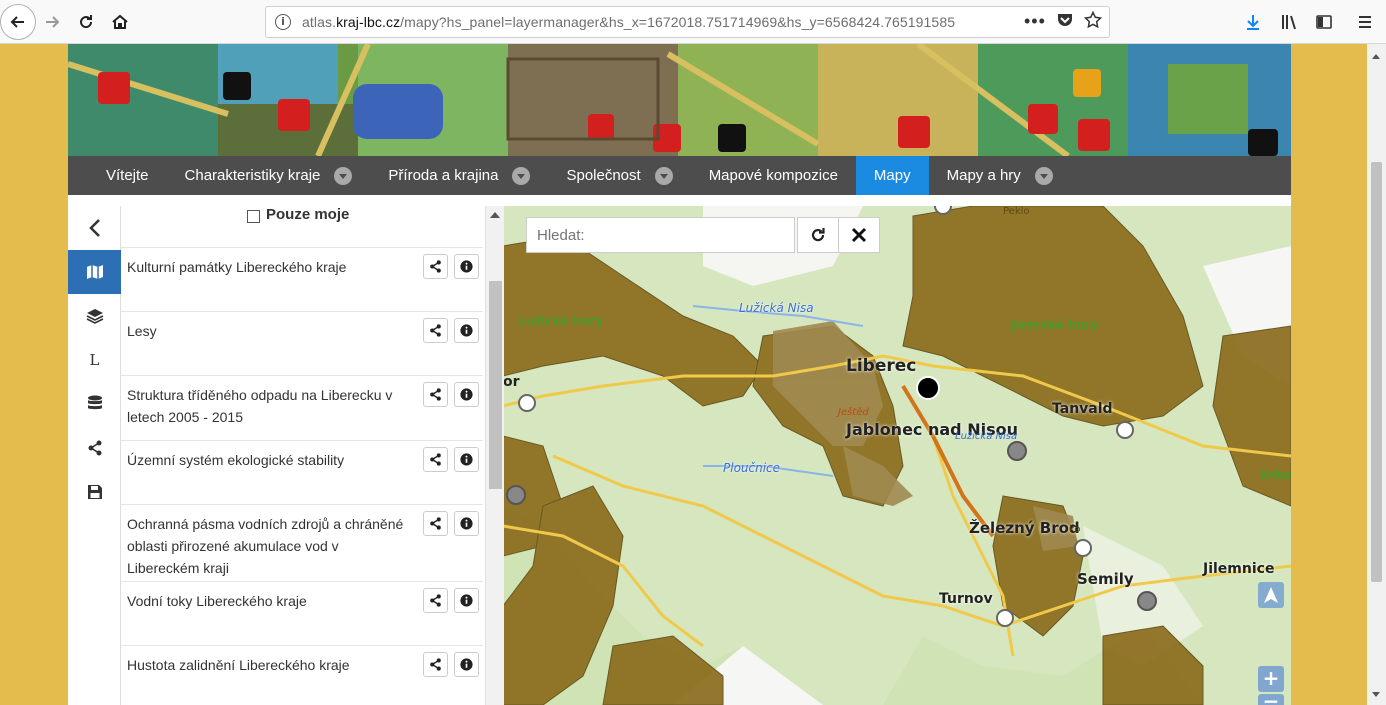 The image size is (1386, 705). Describe the element at coordinates (302, 279) in the screenshot. I see `list-item: Kulturní památky Libereckého kraje` at that location.